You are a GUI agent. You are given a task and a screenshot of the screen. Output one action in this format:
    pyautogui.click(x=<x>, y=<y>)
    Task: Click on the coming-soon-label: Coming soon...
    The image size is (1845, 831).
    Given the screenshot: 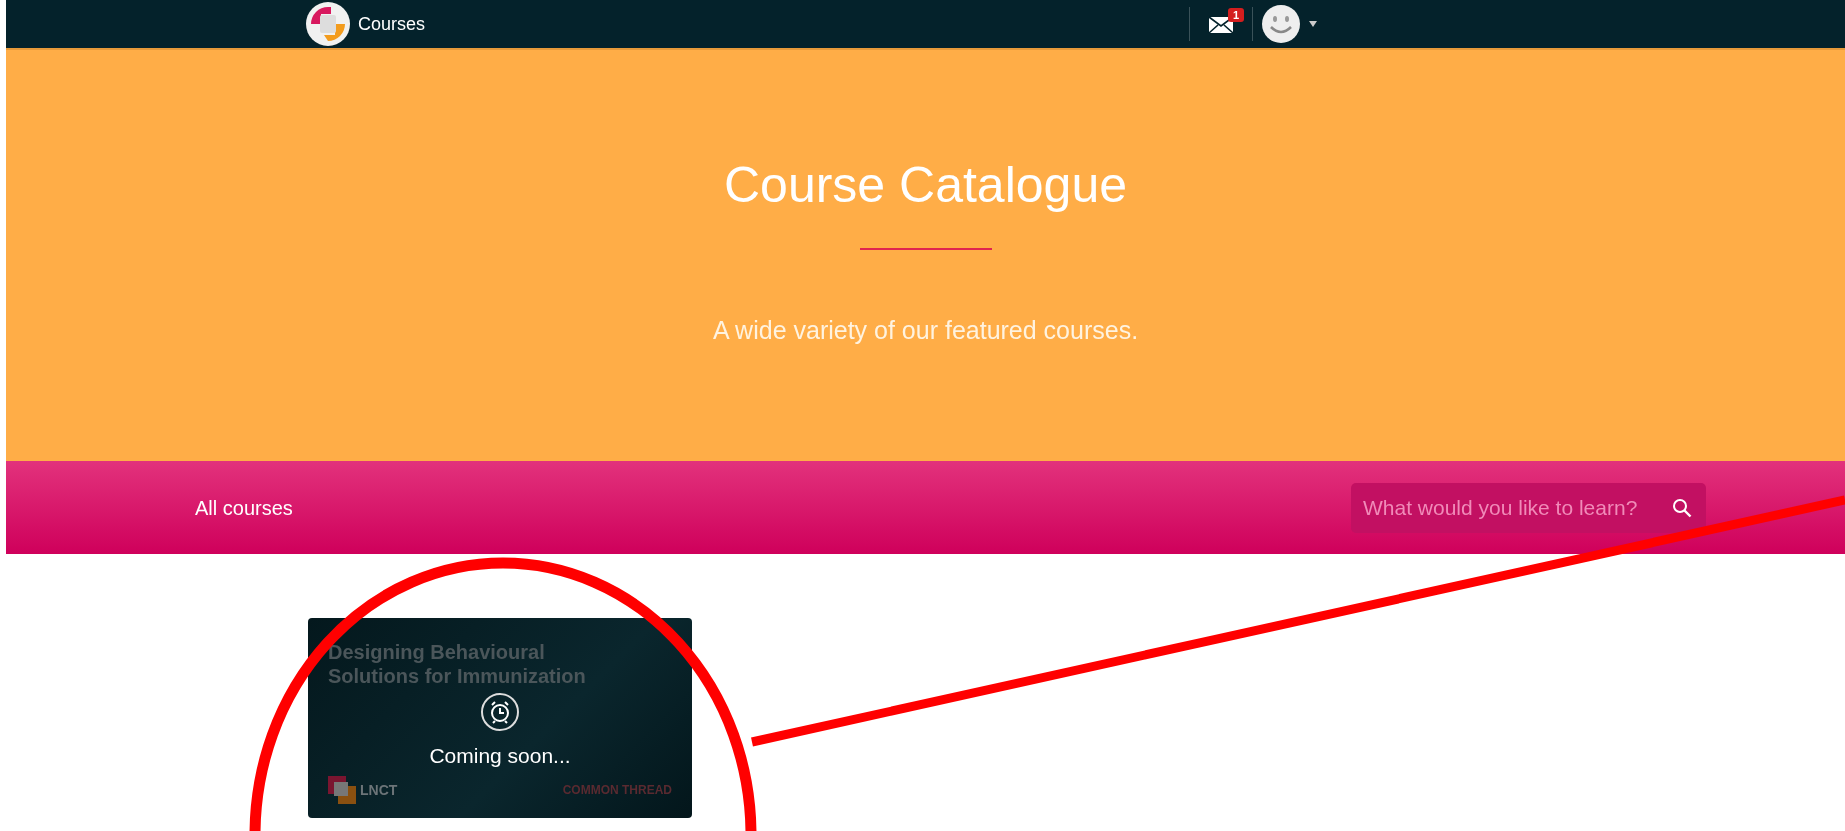 What is the action you would take?
    pyautogui.click(x=500, y=756)
    